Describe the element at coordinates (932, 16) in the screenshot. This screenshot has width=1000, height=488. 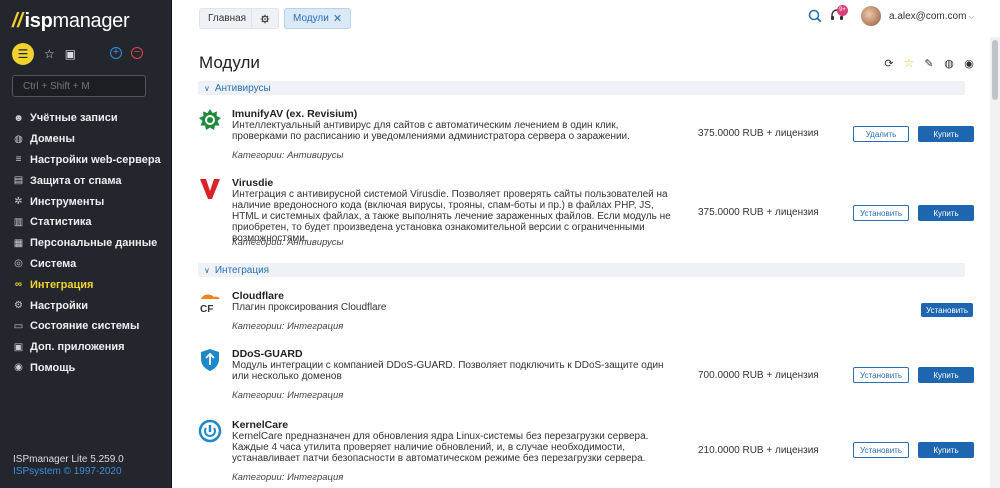
I see `user-menu: a.alex@com.com ⌵` at that location.